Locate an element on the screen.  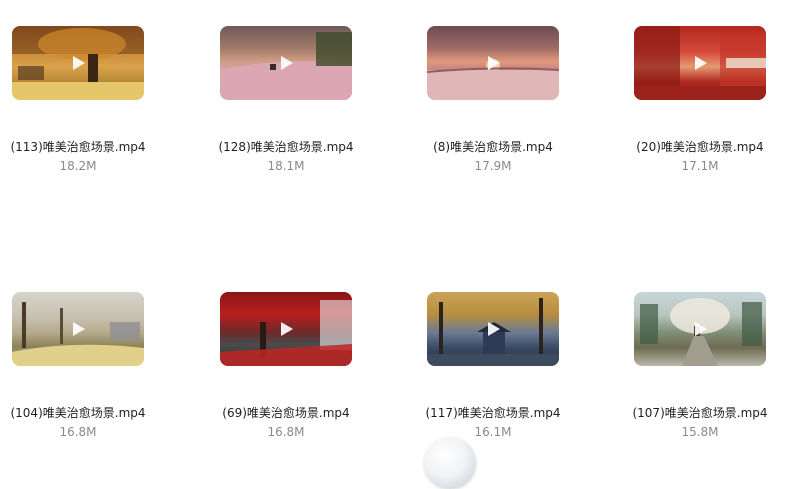
video-tile: (107)唯美治愈场景.mp4 15.8M is located at coordinates (688, 372).